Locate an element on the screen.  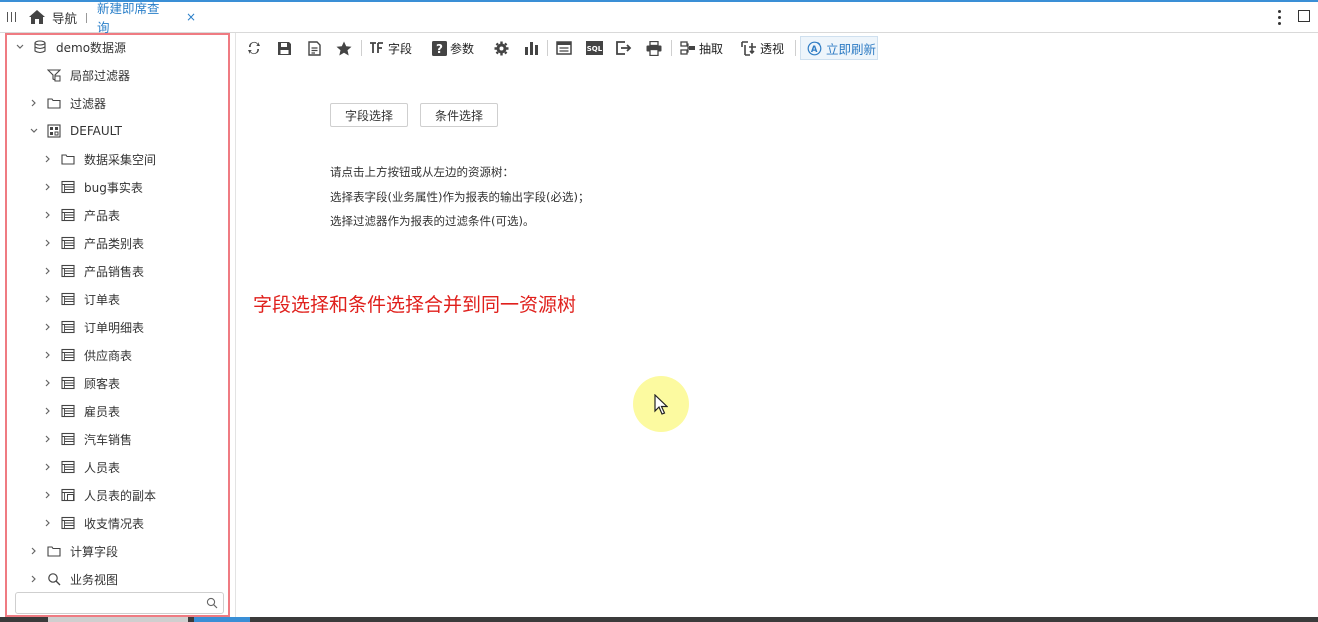
sql-button: SQL is located at coordinates (594, 48).